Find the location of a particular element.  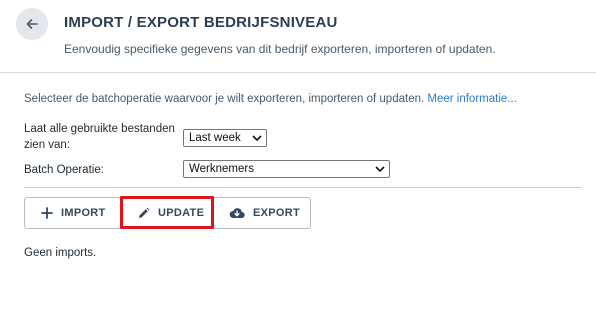

export-button-label: EXPORT is located at coordinates (277, 213).